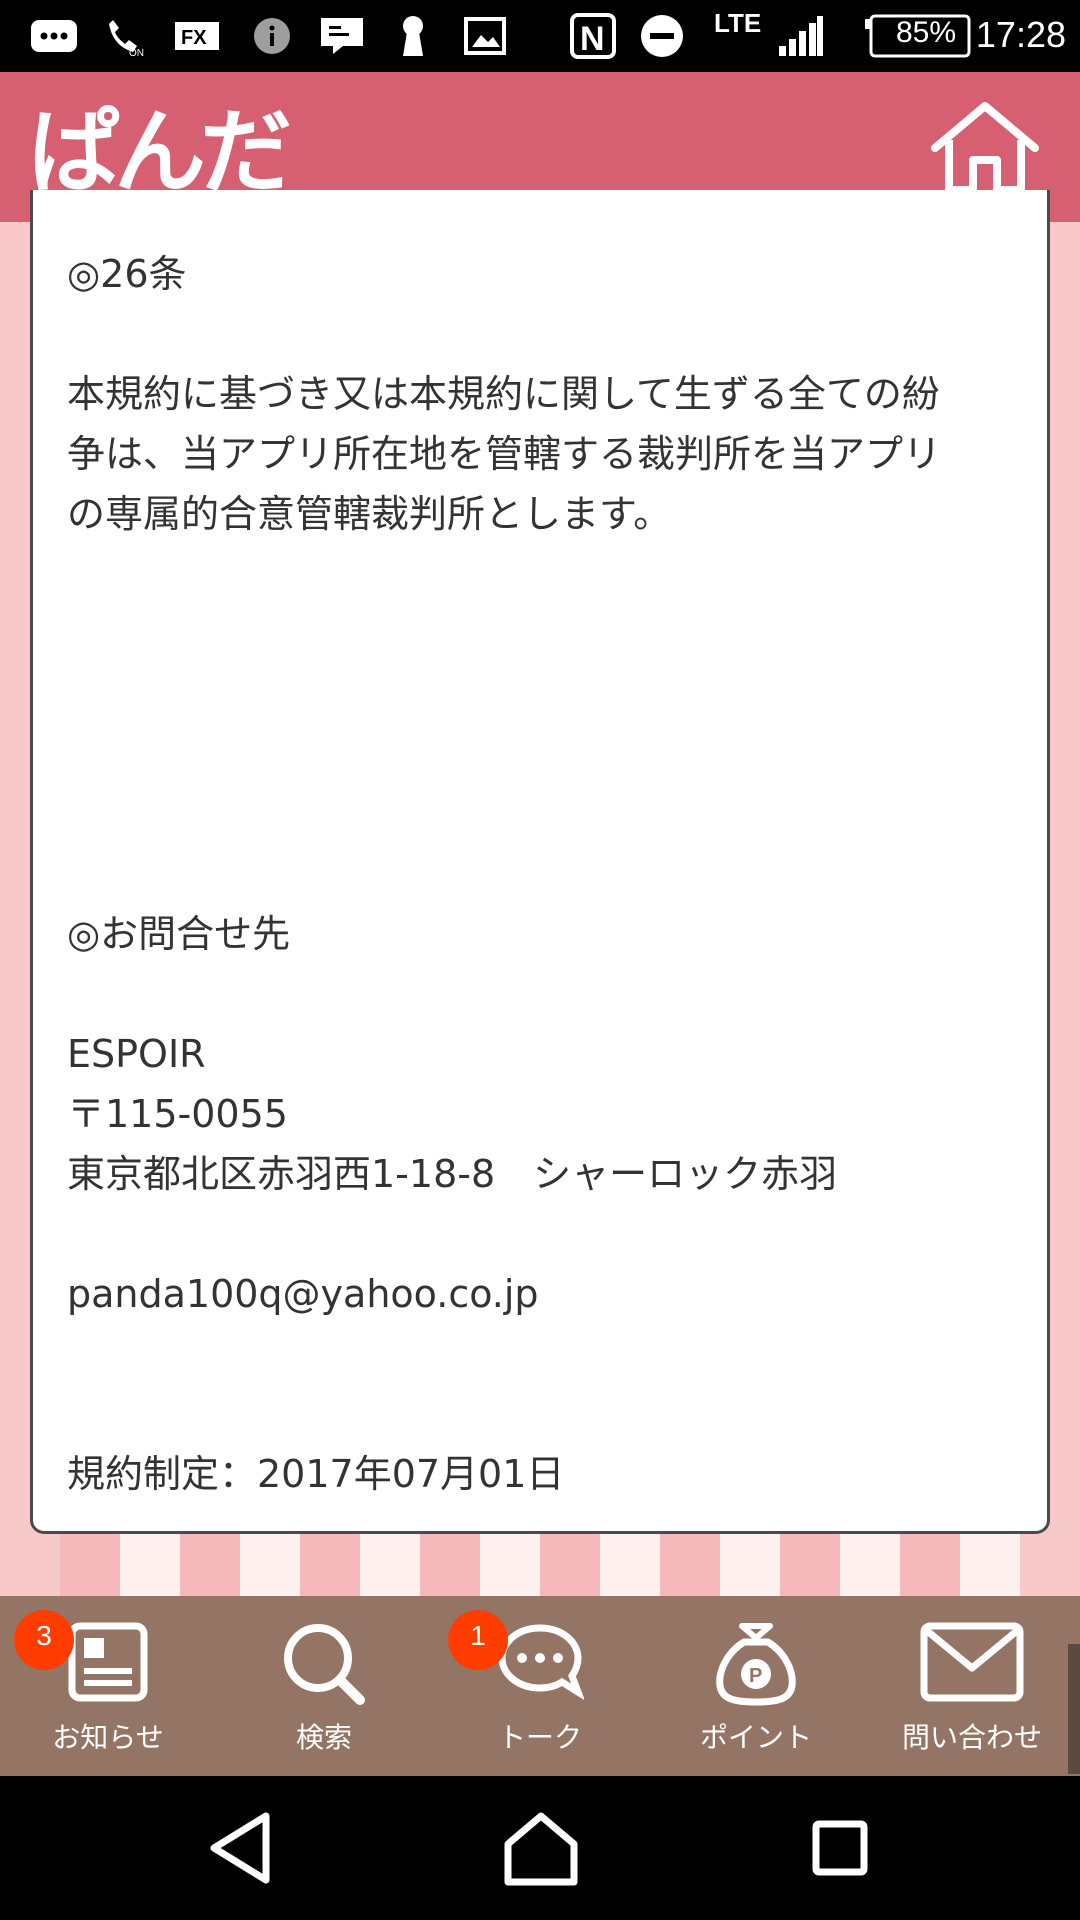 The width and height of the screenshot is (1080, 1920). Describe the element at coordinates (452, 1174) in the screenshot. I see `address: 東京都北区赤羽西1-18-8 シャーロック赤羽` at that location.